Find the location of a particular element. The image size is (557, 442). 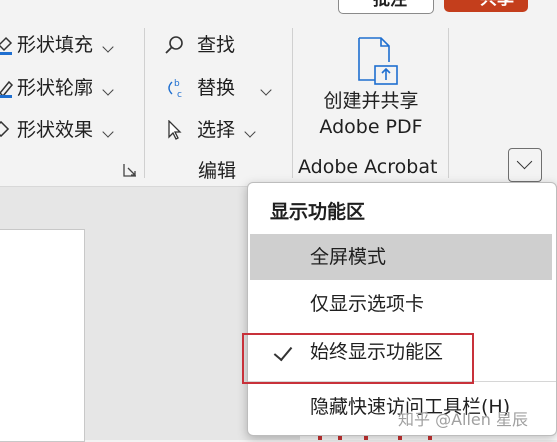

menu-item-show-tabs-only: 仅显示选项卡 is located at coordinates (401, 304).